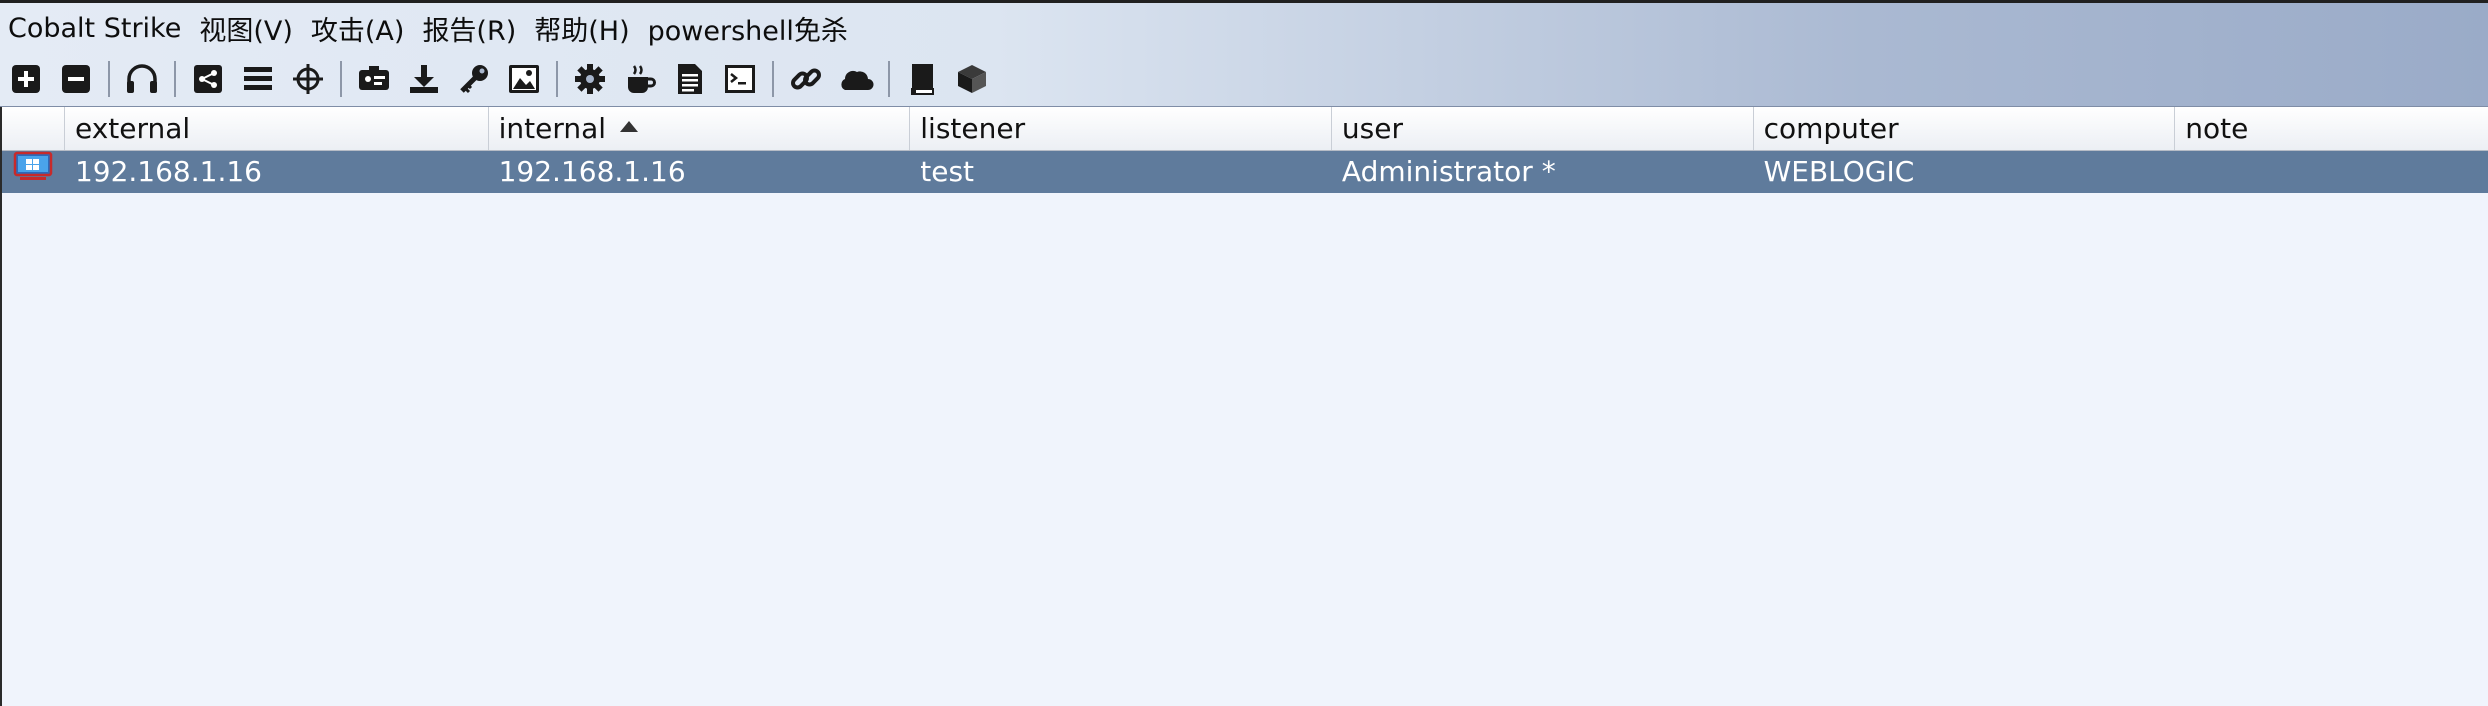 The image size is (2488, 706). What do you see at coordinates (358, 28) in the screenshot?
I see `menu-attack: 攻击(A)` at bounding box center [358, 28].